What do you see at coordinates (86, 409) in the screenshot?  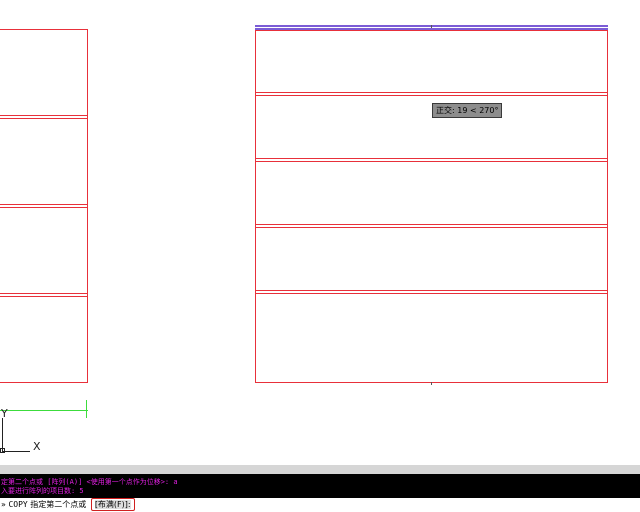 I see `rubber-band-endpoint` at bounding box center [86, 409].